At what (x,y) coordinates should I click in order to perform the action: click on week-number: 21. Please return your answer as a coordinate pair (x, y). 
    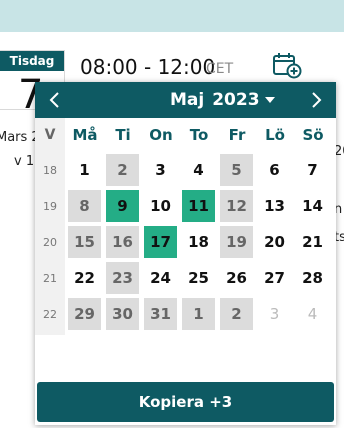
    Looking at the image, I should click on (50, 278).